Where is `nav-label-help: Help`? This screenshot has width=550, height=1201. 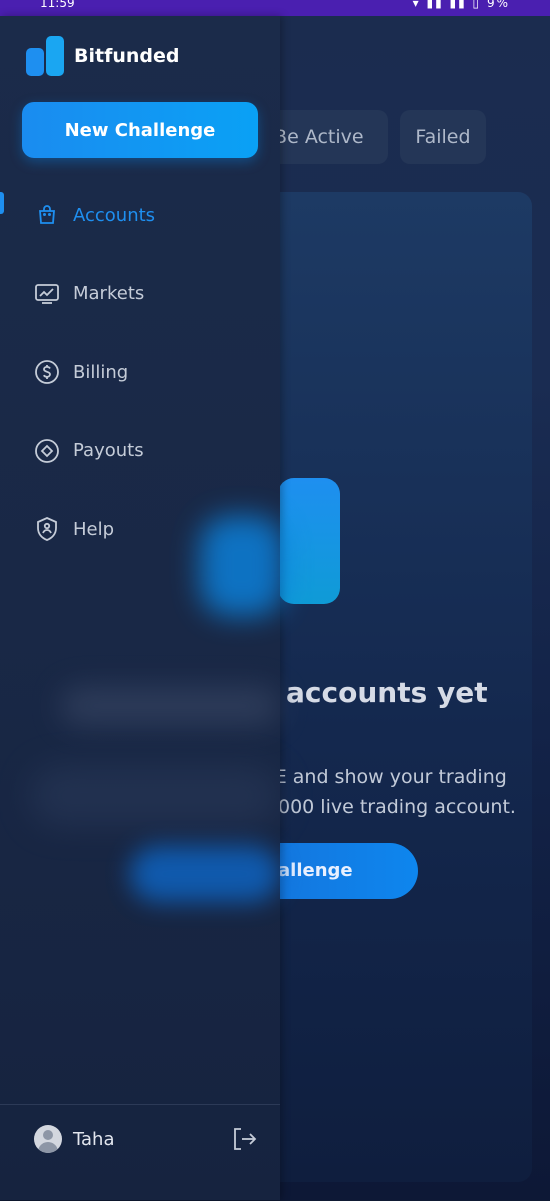 nav-label-help: Help is located at coordinates (94, 529).